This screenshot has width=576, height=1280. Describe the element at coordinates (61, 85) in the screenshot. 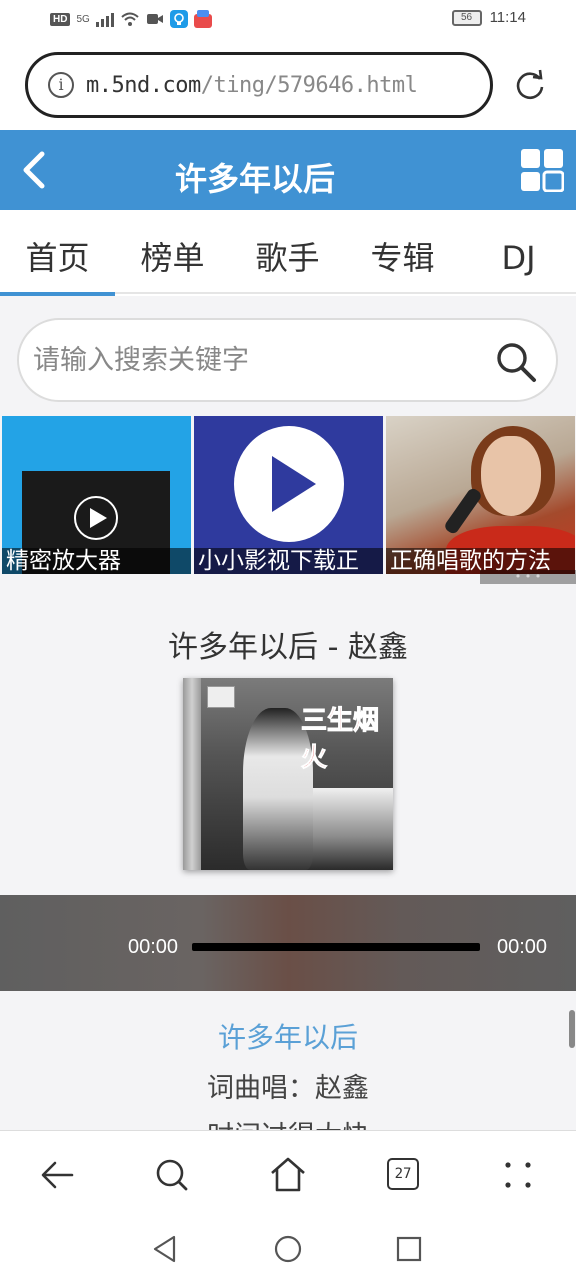

I see `info-icon: i` at that location.